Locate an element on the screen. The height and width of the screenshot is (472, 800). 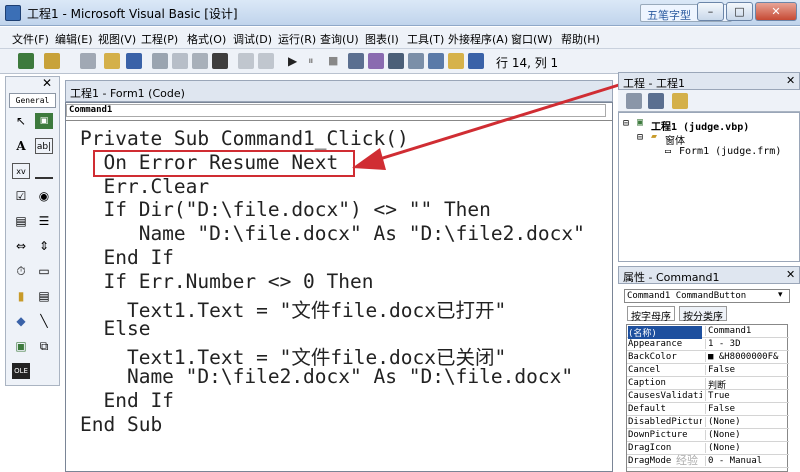
minimize-button: – is located at coordinates (710, 11).